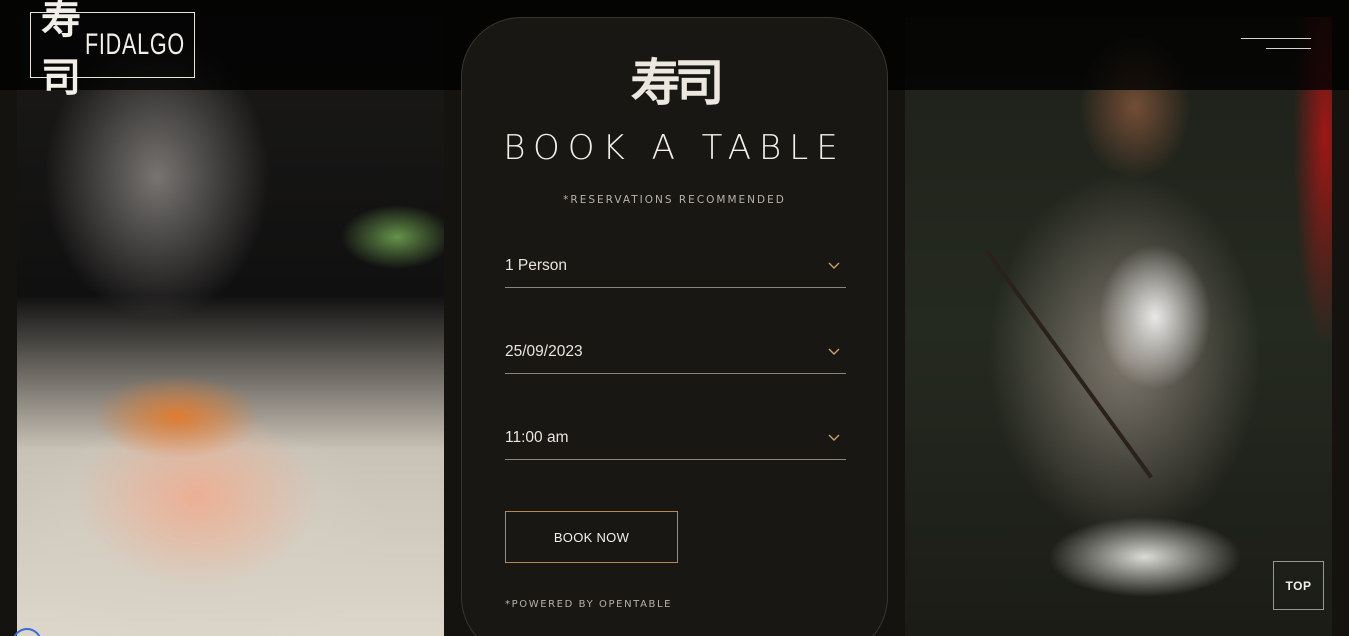  Describe the element at coordinates (1069, 364) in the screenshot. I see `chopsticks-shape` at that location.